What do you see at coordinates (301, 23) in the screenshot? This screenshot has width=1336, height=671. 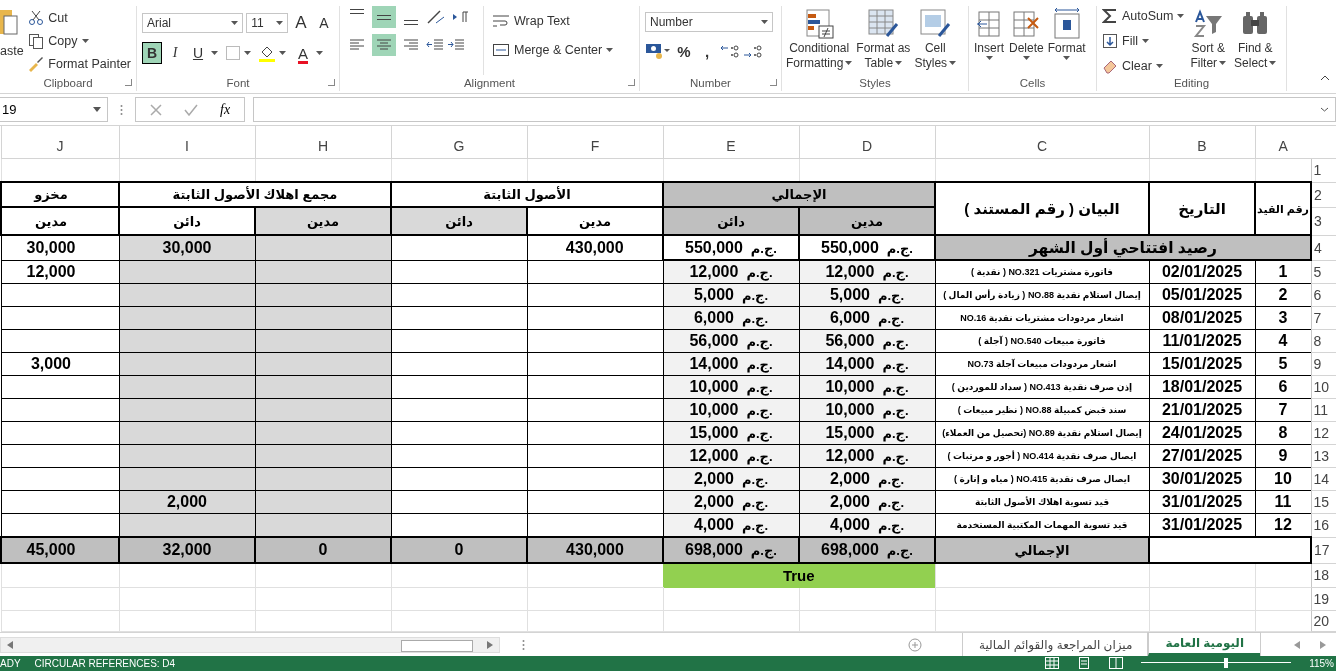 I see `grow-font-button: A` at bounding box center [301, 23].